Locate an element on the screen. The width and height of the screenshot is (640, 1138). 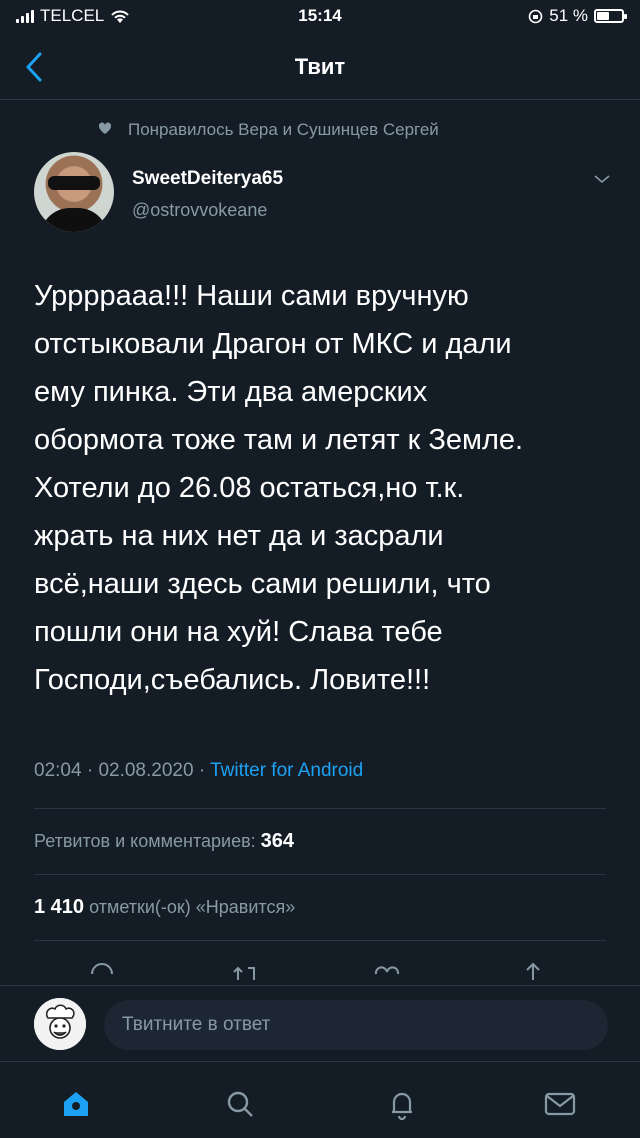
reply-bar: Твитните в ответ is located at coordinates (320, 1023).